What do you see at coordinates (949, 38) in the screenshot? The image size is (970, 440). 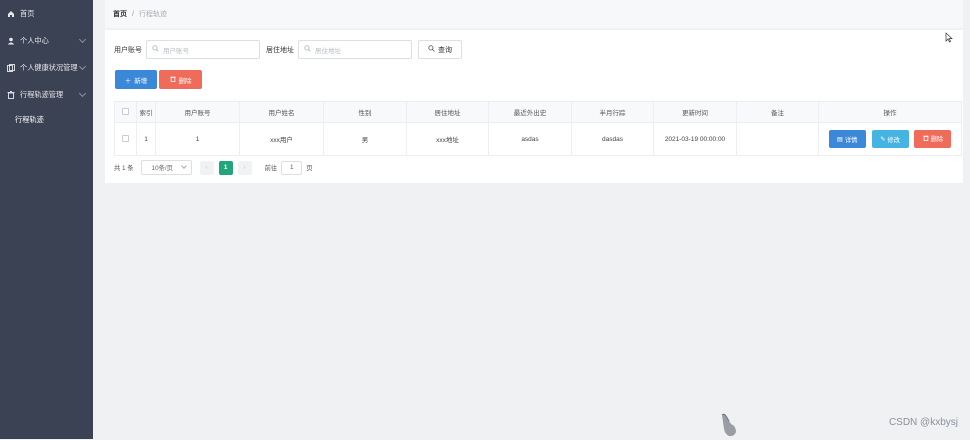 I see `mouse-cursor-icon` at bounding box center [949, 38].